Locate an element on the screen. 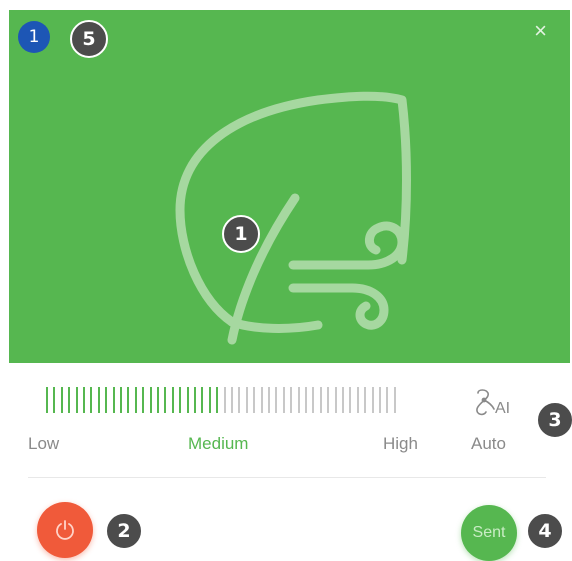 The height and width of the screenshot is (561, 572). callout-badge-3: 3 is located at coordinates (554, 420).